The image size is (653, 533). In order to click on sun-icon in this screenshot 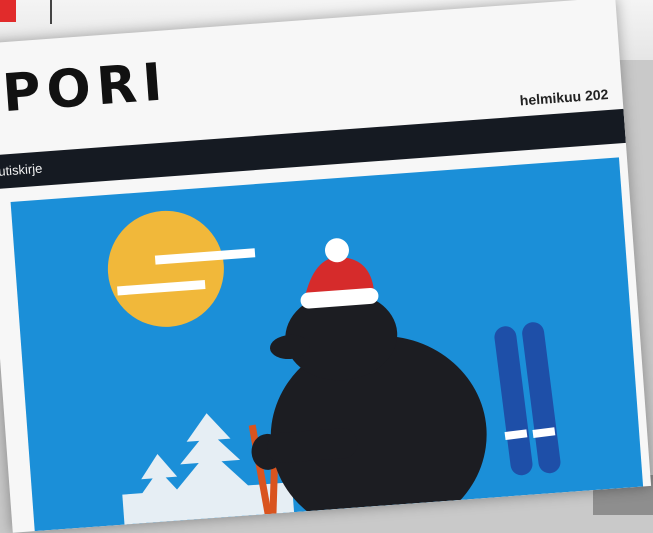, I will do `click(181, 268)`.